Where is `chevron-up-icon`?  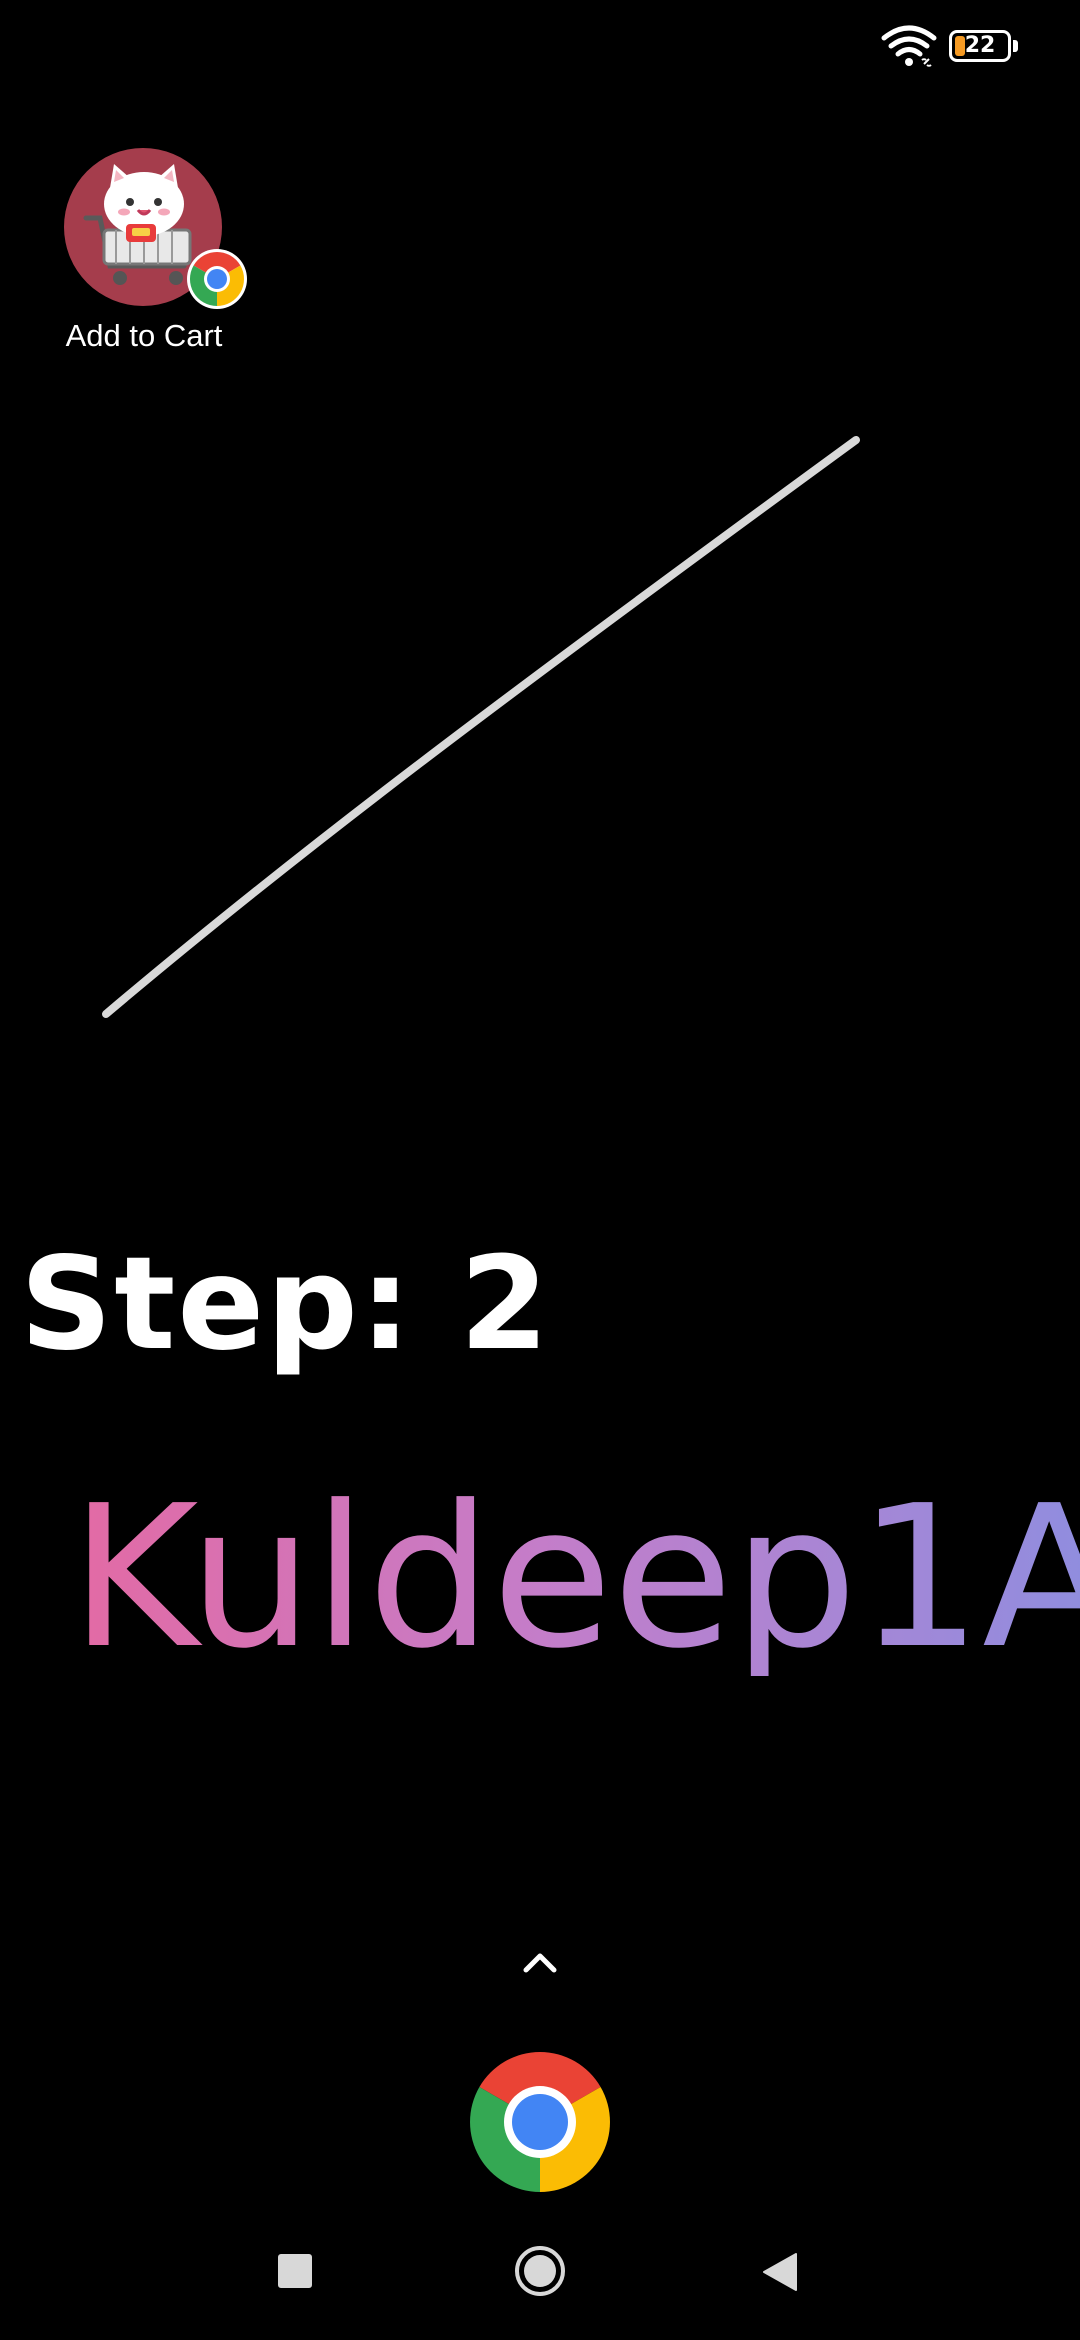
chevron-up-icon is located at coordinates (540, 1962).